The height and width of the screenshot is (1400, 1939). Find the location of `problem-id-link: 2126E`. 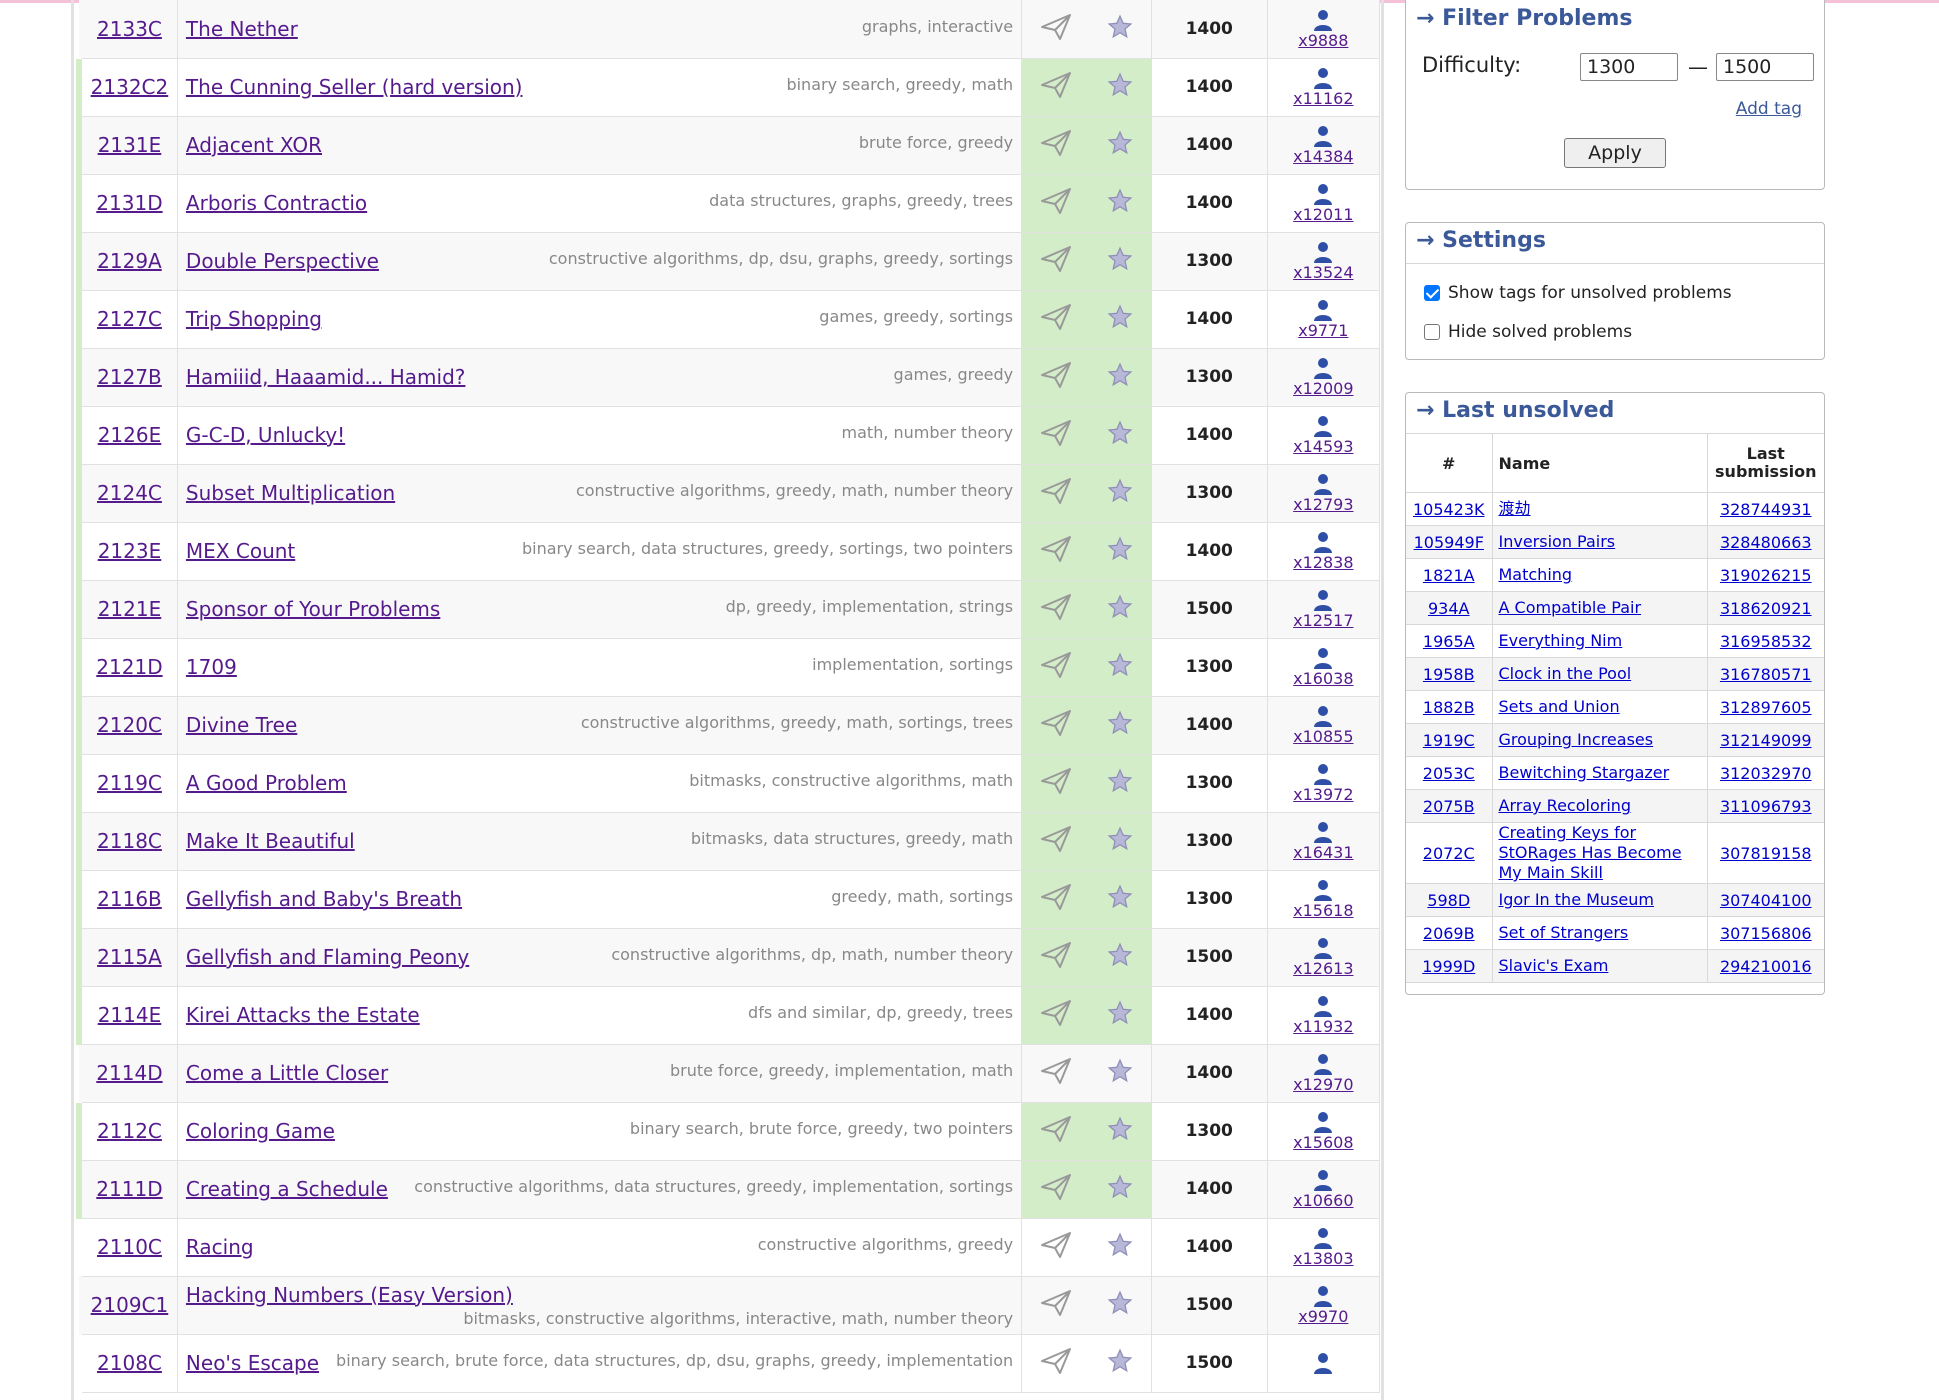

problem-id-link: 2126E is located at coordinates (130, 435).